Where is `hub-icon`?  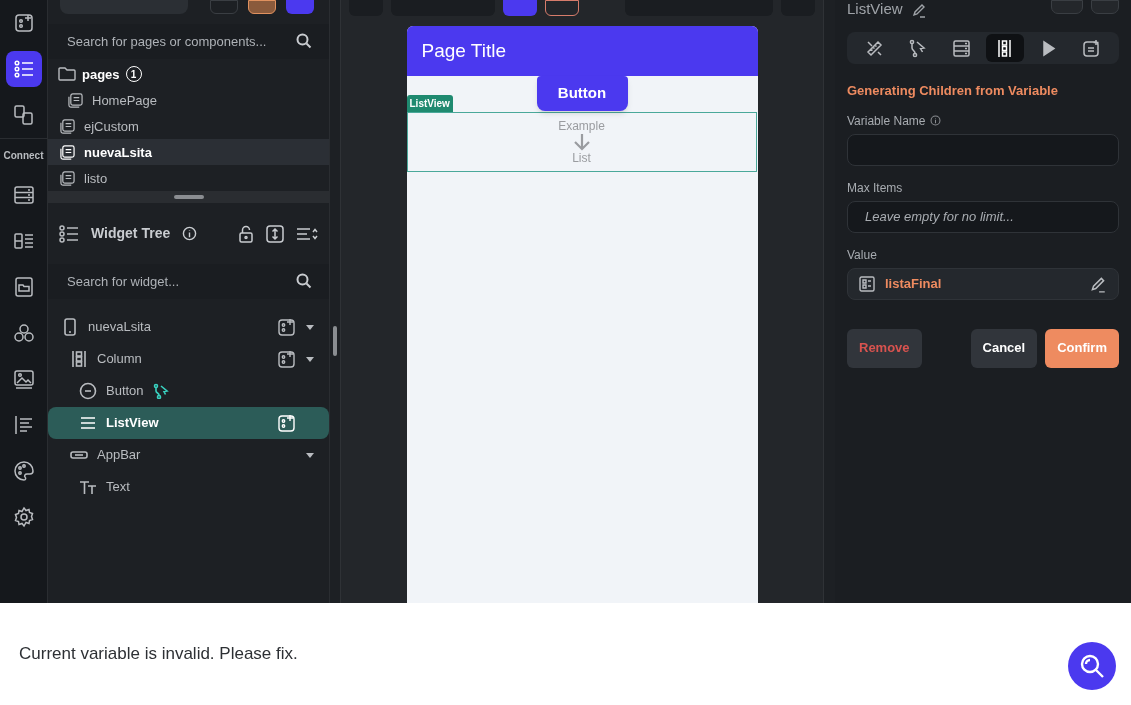
hub-icon is located at coordinates (23, 333).